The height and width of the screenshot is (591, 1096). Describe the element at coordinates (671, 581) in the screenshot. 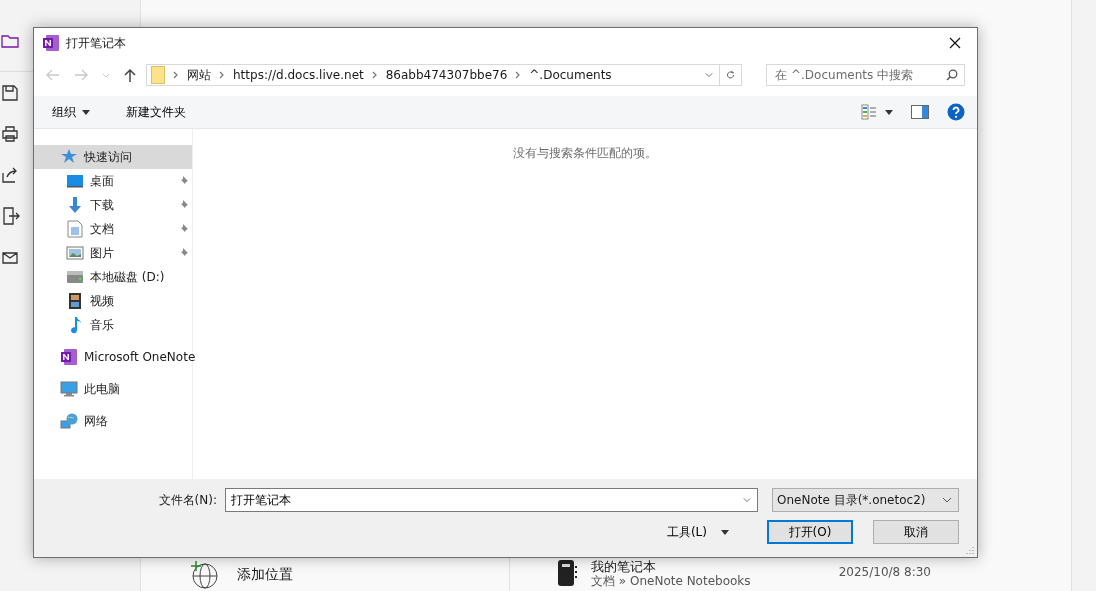

I see `notebook-path: 文档 » OneNote Notebooks` at that location.